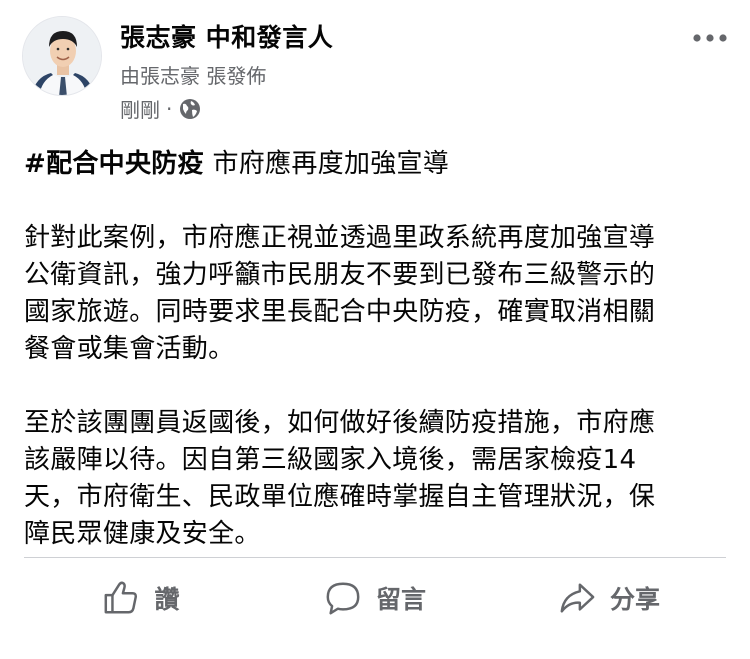 The width and height of the screenshot is (750, 659). I want to click on comment-button: 留言, so click(375, 598).